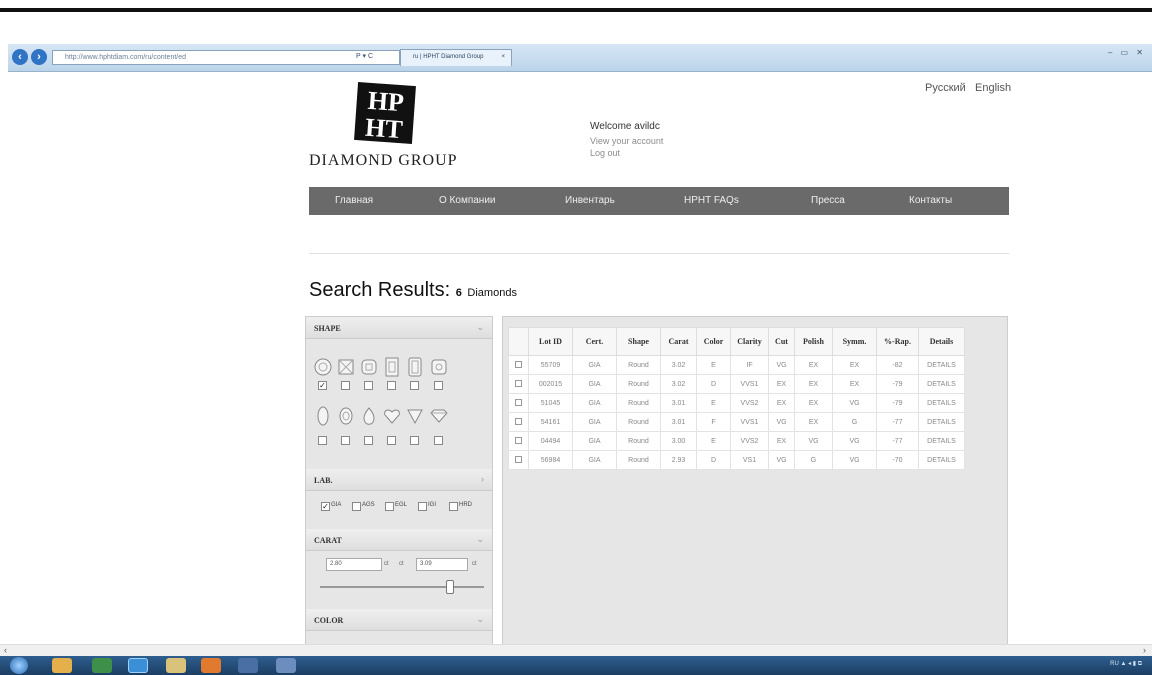  What do you see at coordinates (414, 385) in the screenshot?
I see `emerald-checkbox` at bounding box center [414, 385].